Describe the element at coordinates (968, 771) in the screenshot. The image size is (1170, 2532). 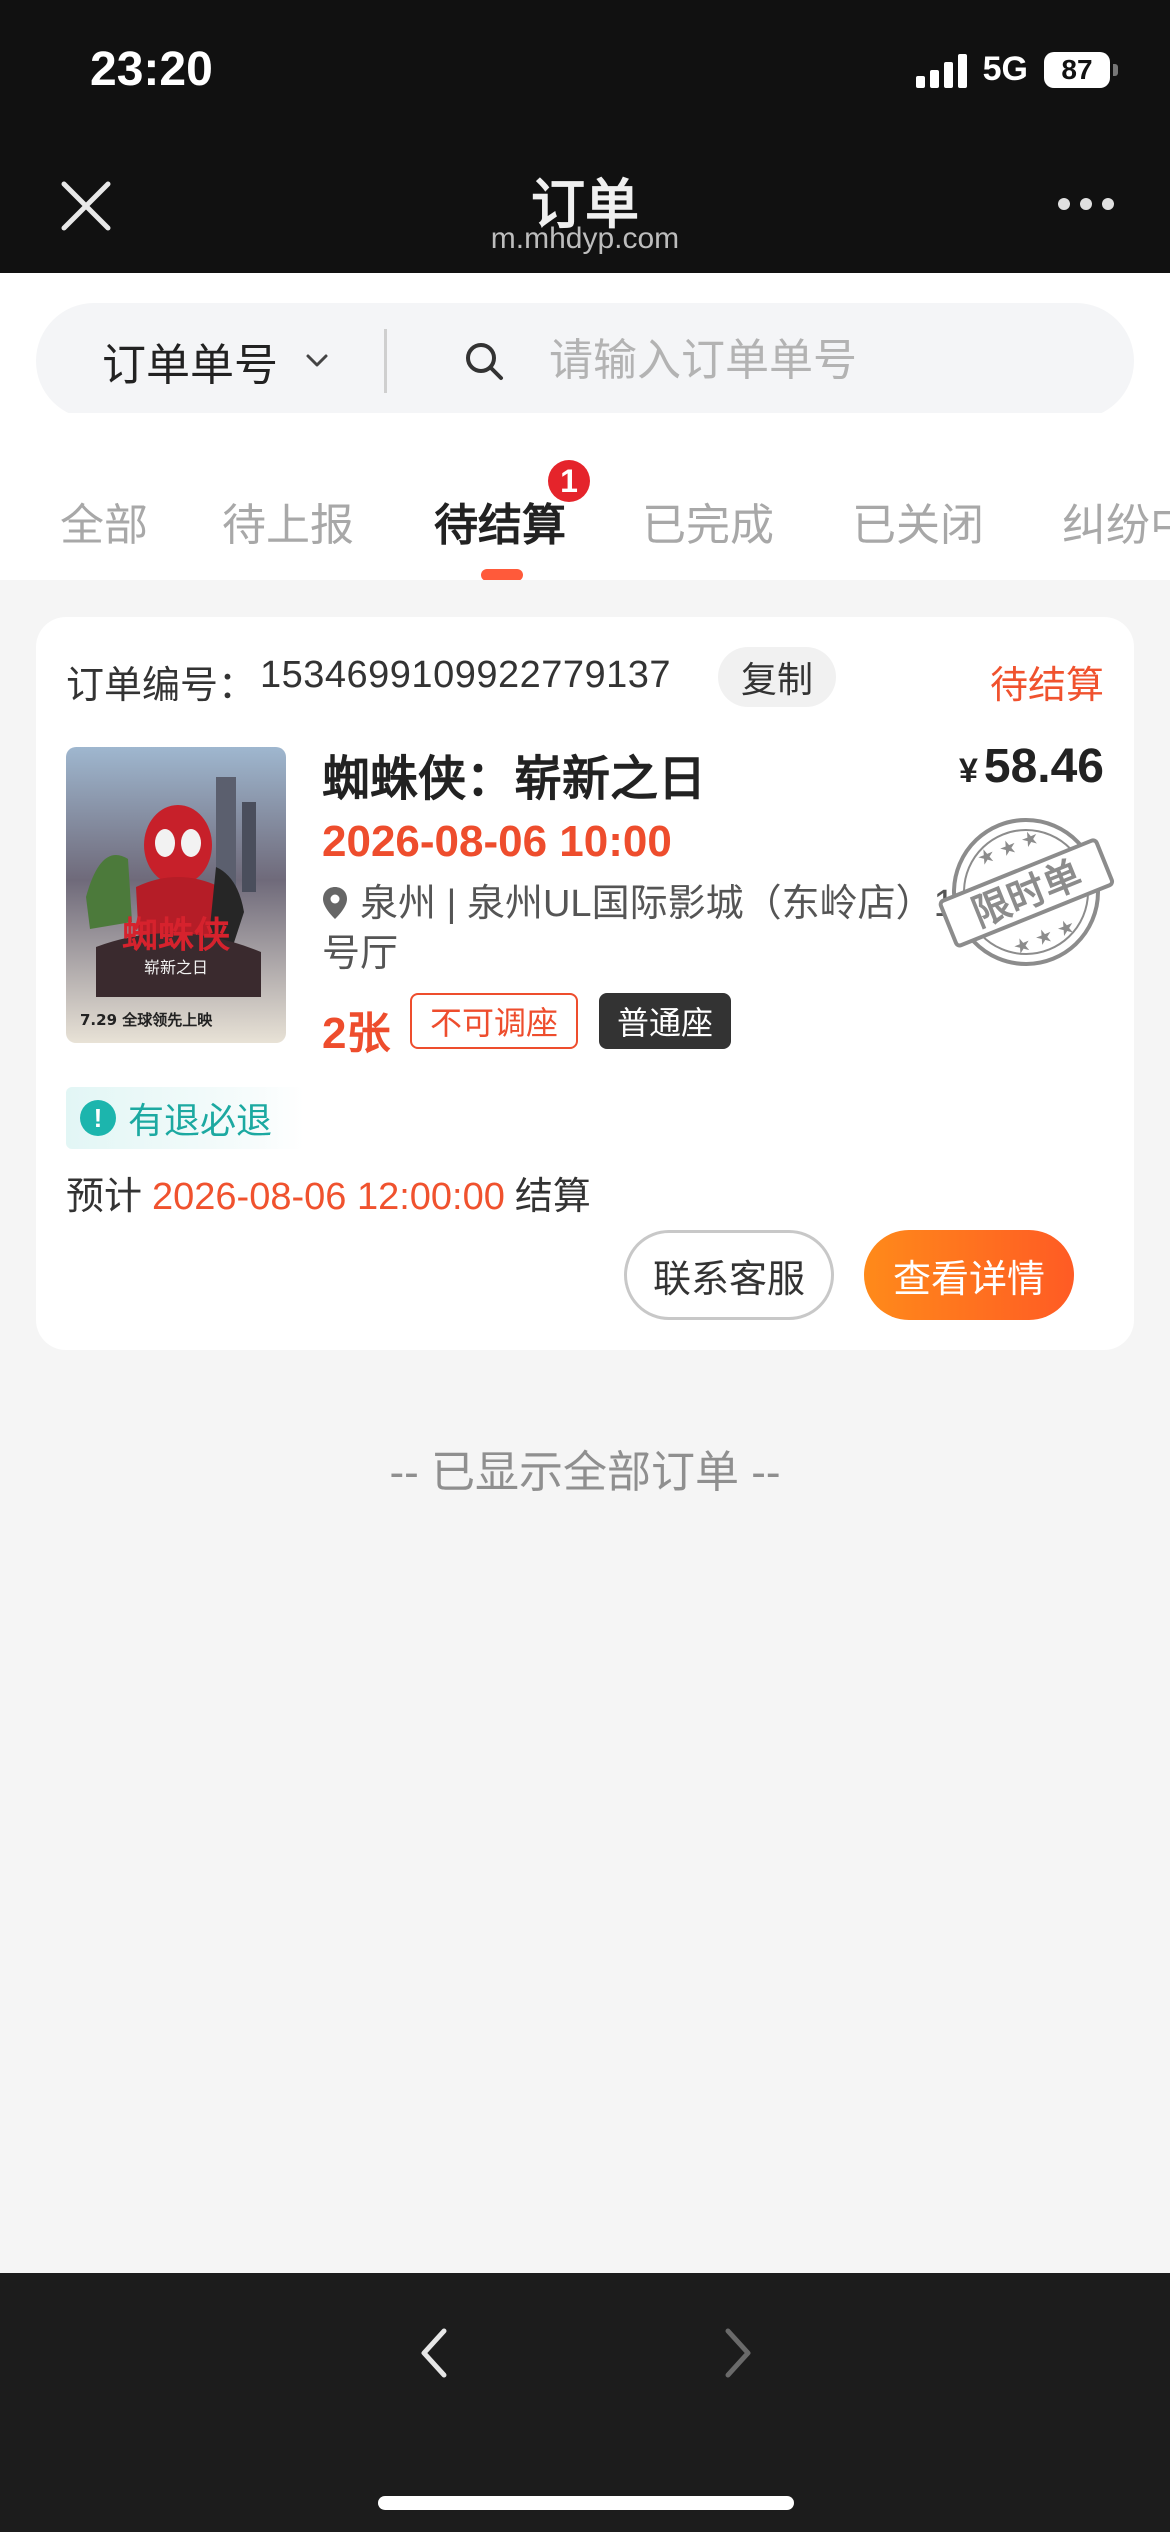
I see `currency-symbol: ¥` at that location.